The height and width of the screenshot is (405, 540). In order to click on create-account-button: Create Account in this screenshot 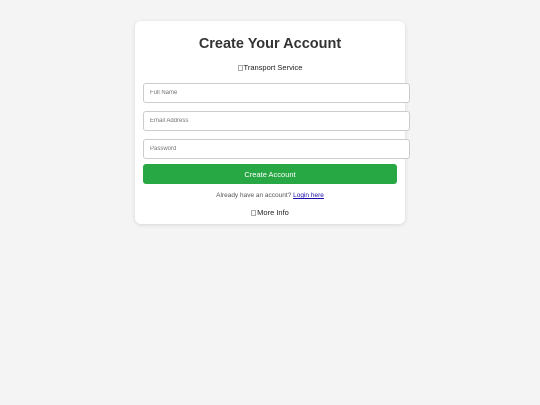, I will do `click(270, 174)`.